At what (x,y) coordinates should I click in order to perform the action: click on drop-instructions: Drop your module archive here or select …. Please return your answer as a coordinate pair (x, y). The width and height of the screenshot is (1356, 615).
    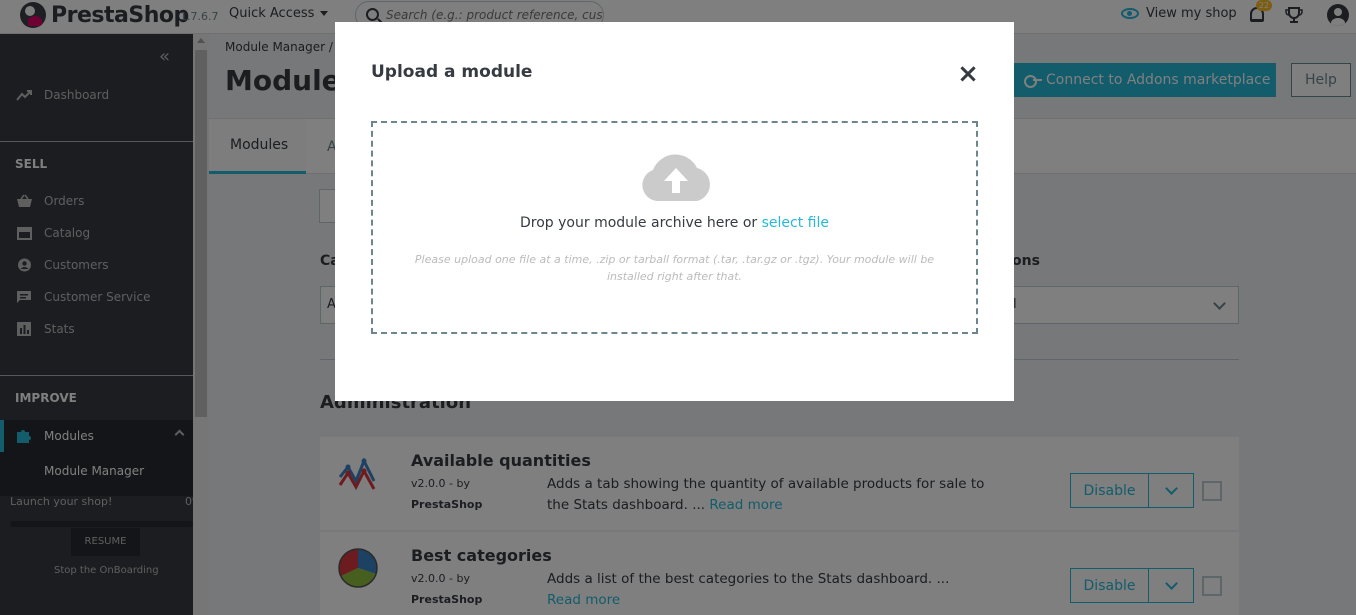
    Looking at the image, I should click on (674, 223).